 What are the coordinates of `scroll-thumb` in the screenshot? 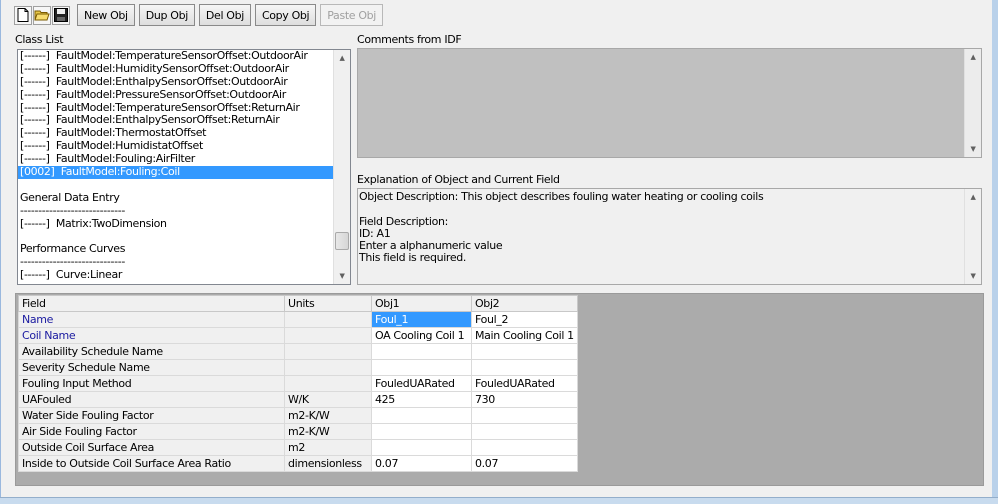 It's located at (342, 241).